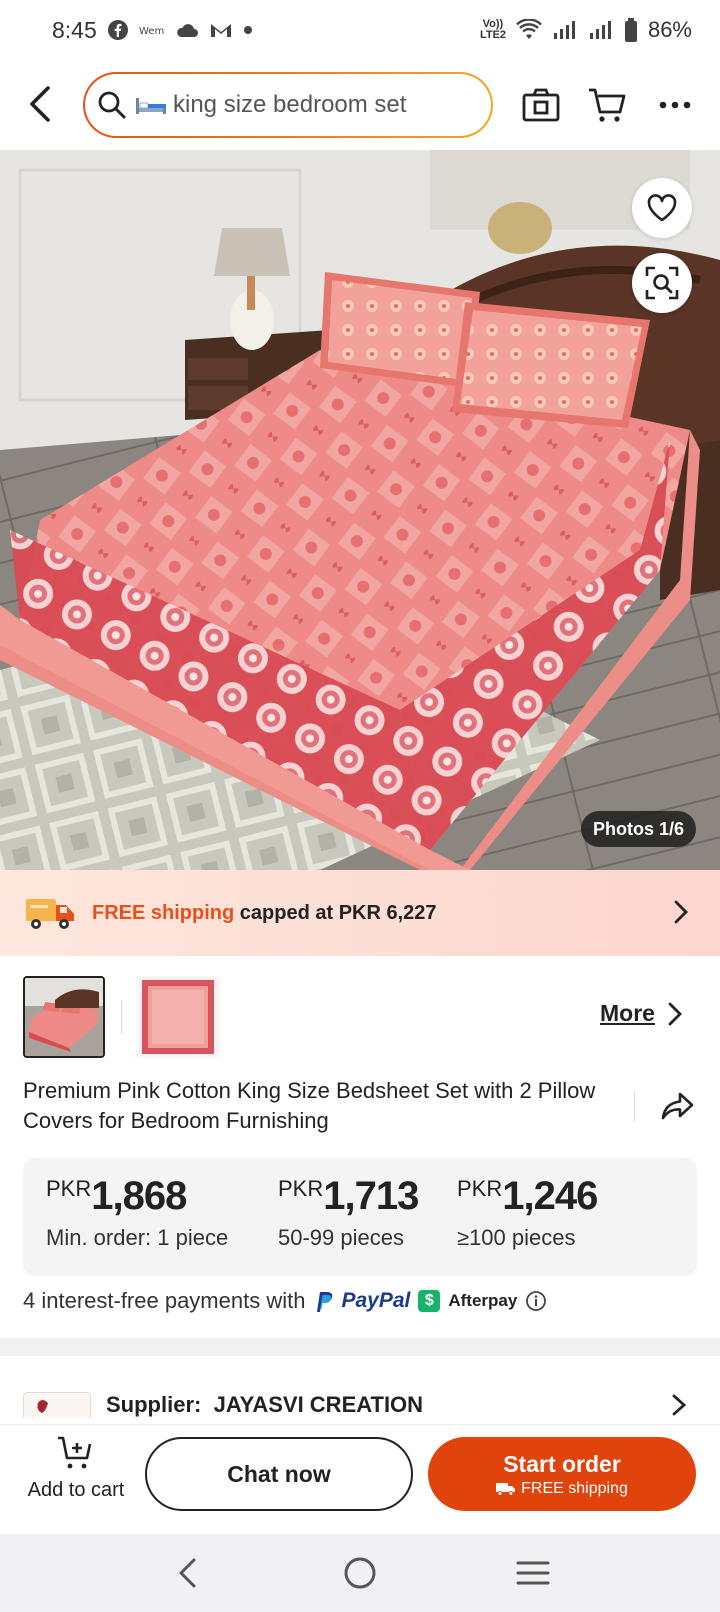  What do you see at coordinates (634, 1106) in the screenshot?
I see `title-separator` at bounding box center [634, 1106].